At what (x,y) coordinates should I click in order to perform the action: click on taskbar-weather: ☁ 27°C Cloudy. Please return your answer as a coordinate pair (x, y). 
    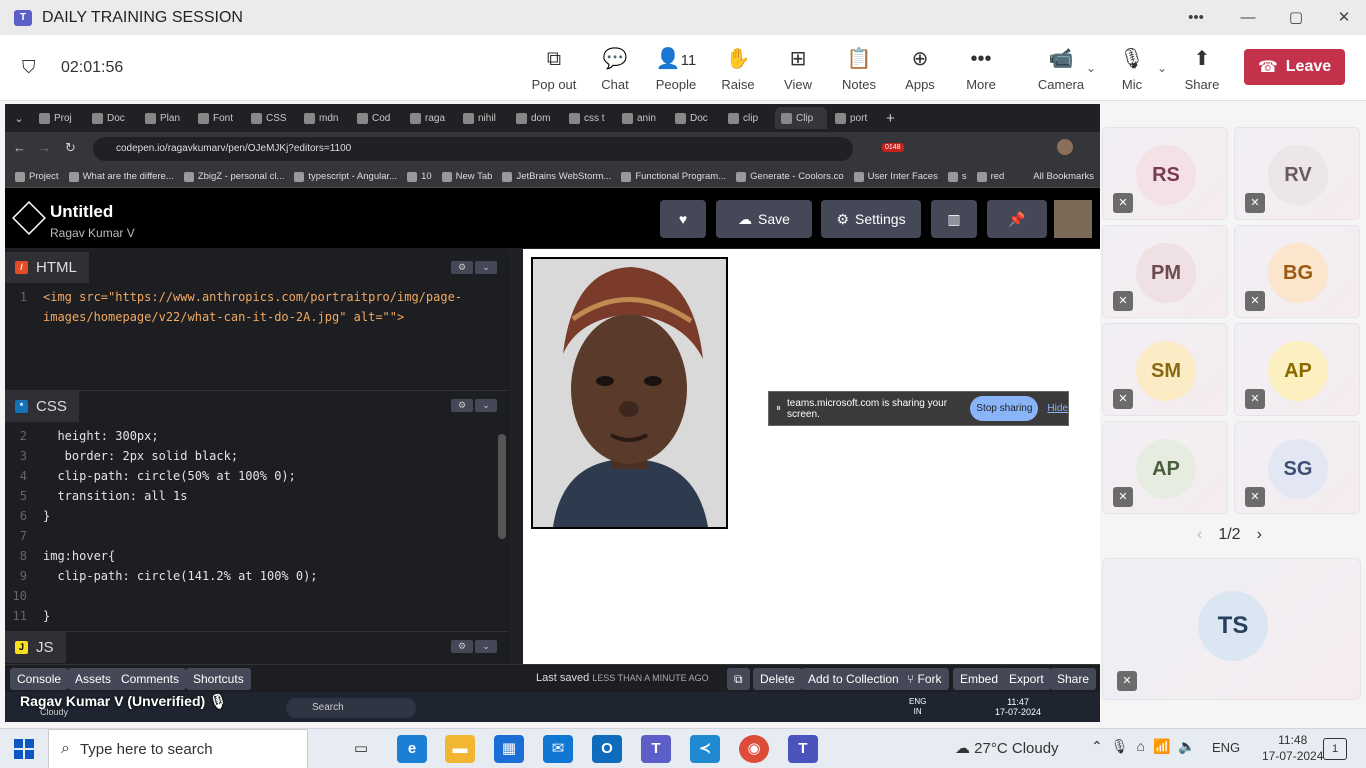
    Looking at the image, I should click on (1007, 748).